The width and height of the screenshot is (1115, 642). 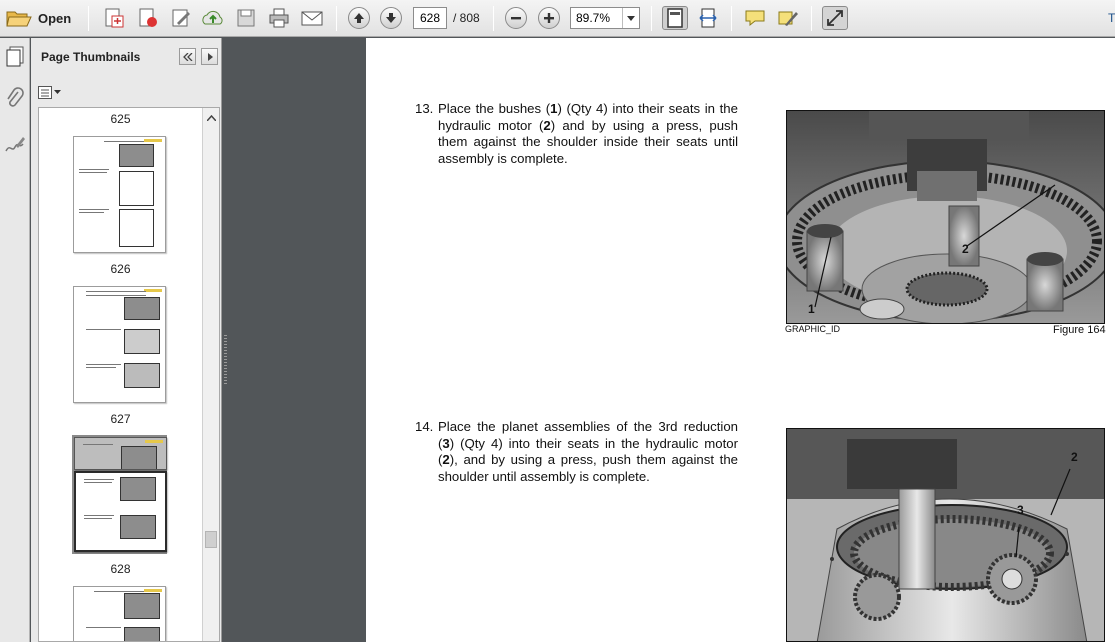 What do you see at coordinates (45, 92) in the screenshot?
I see `options-list-icon` at bounding box center [45, 92].